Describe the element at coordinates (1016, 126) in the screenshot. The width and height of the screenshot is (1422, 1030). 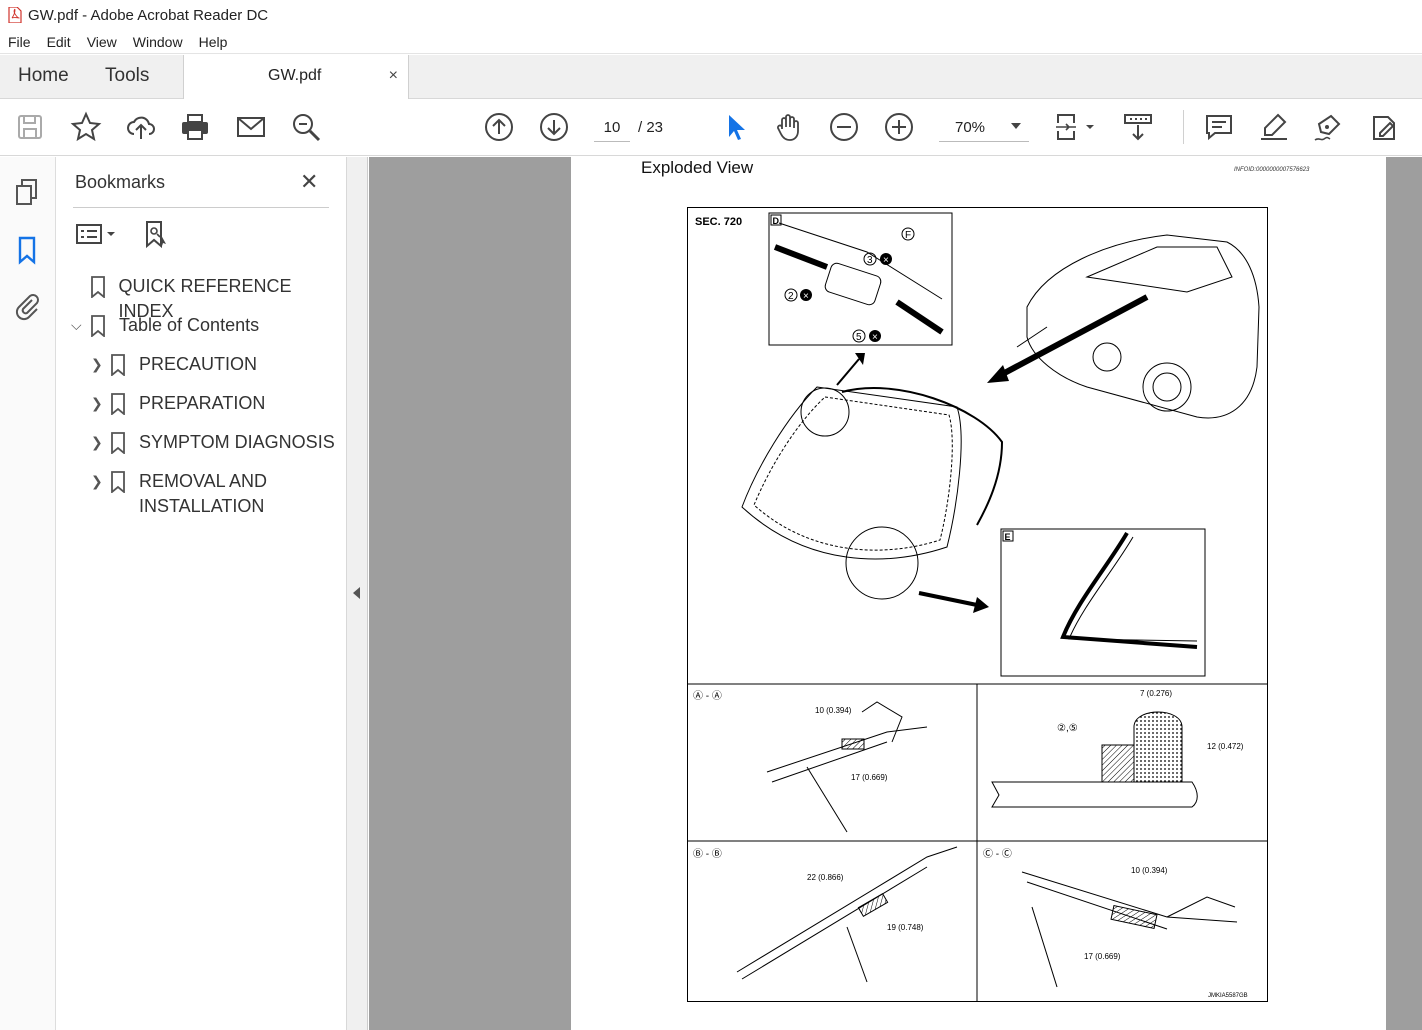
I see `chevron-down-icon` at that location.